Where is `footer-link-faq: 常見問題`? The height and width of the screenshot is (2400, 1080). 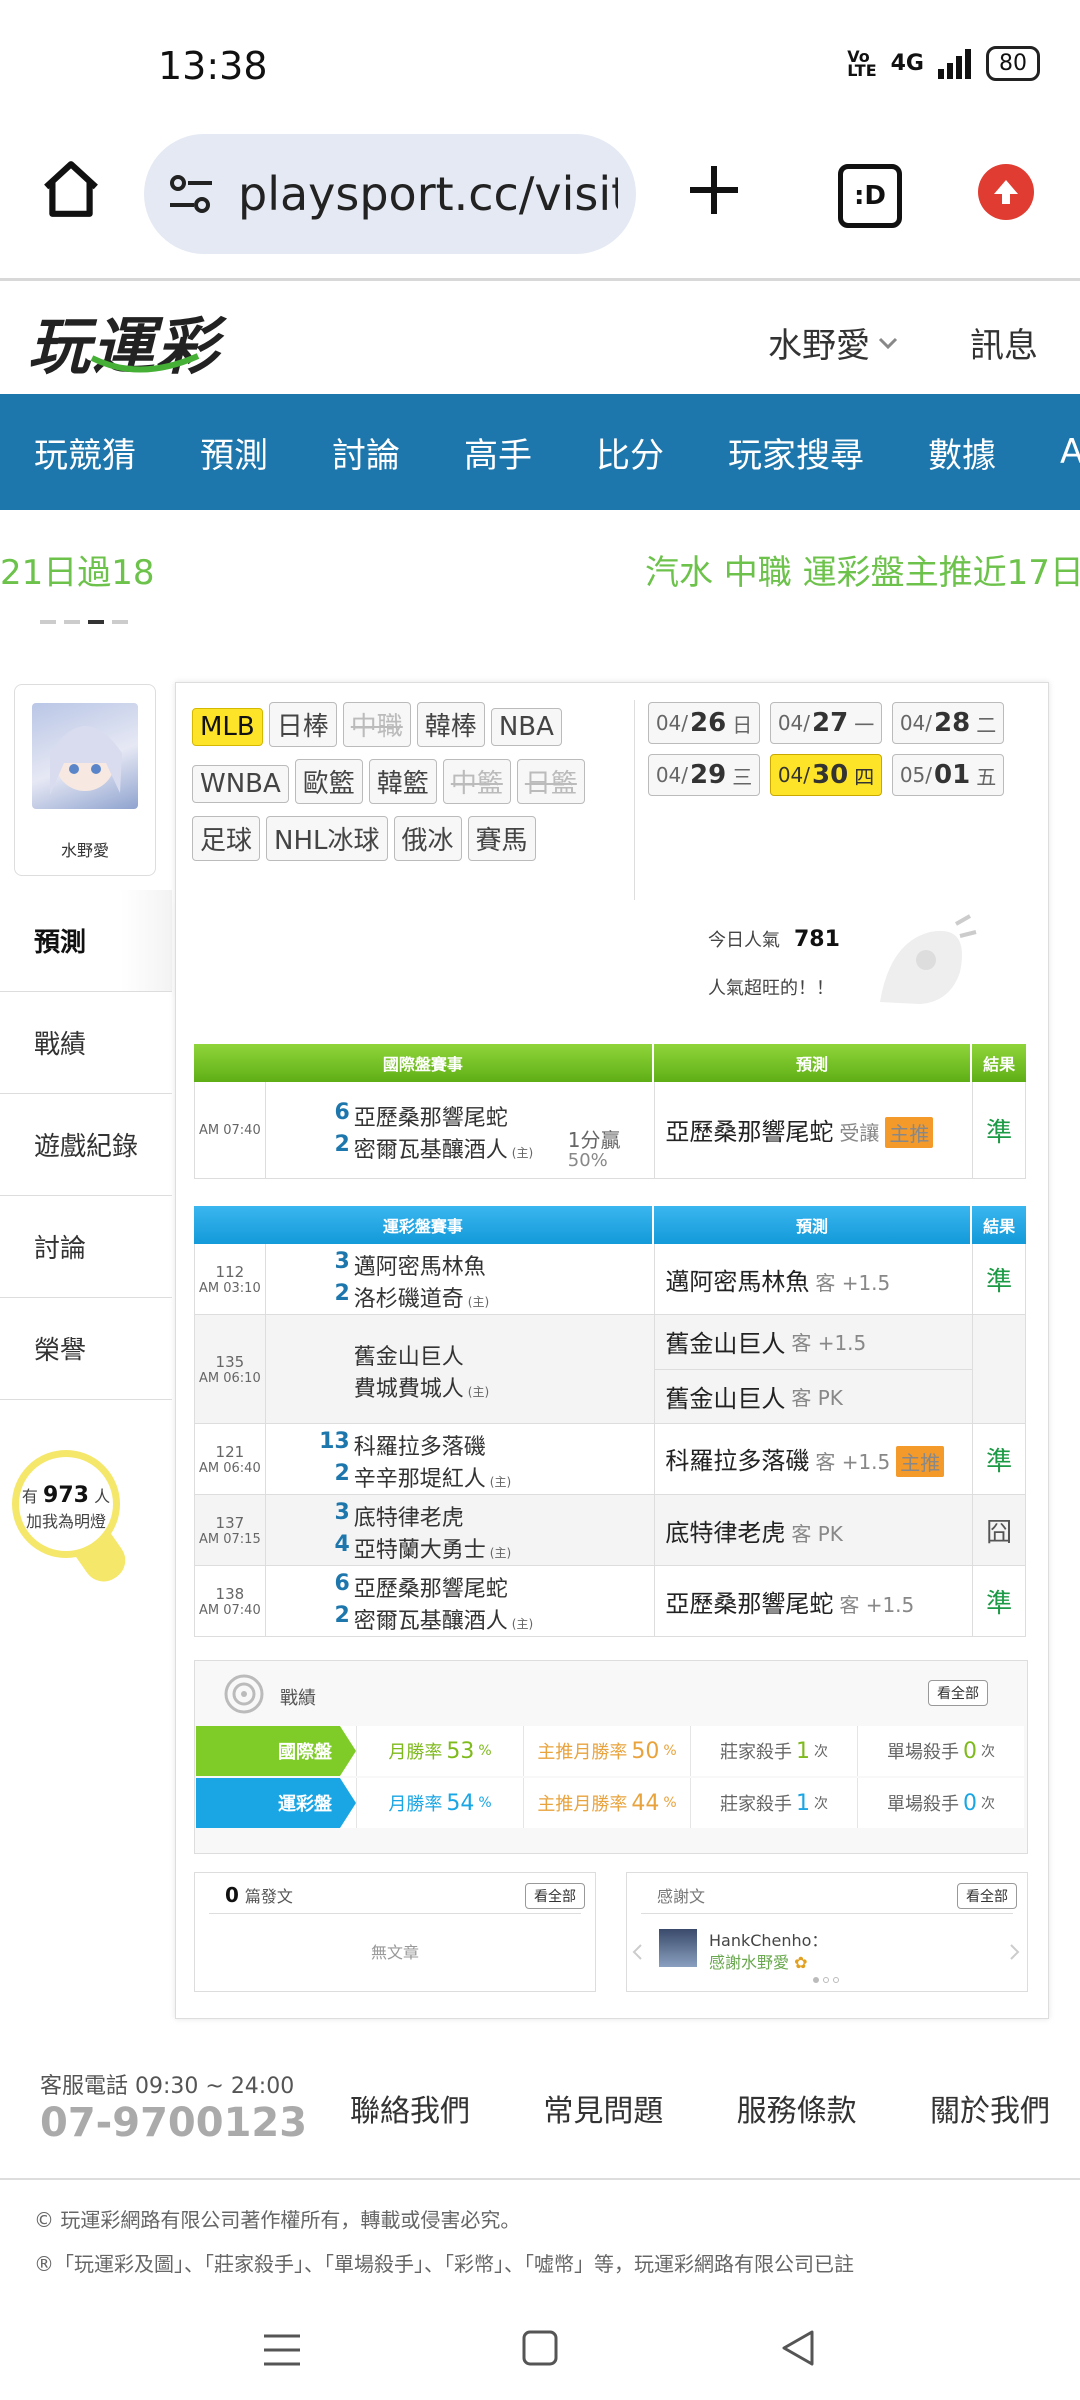
footer-link-faq: 常見問題 is located at coordinates (603, 2108).